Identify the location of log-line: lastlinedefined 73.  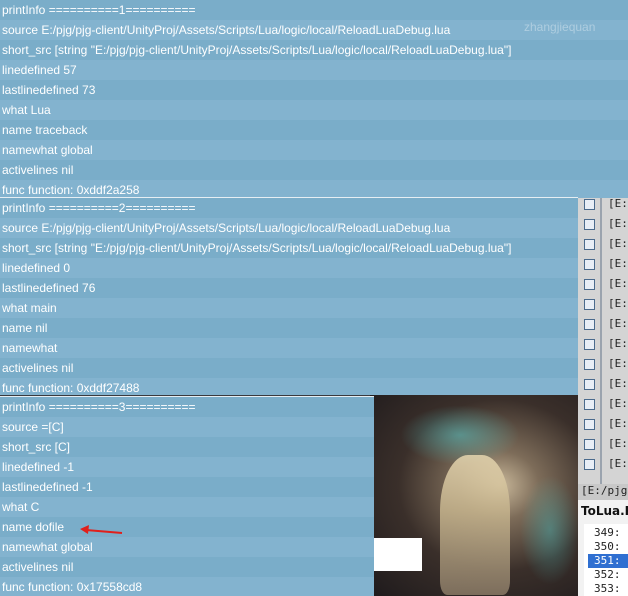
(314, 90).